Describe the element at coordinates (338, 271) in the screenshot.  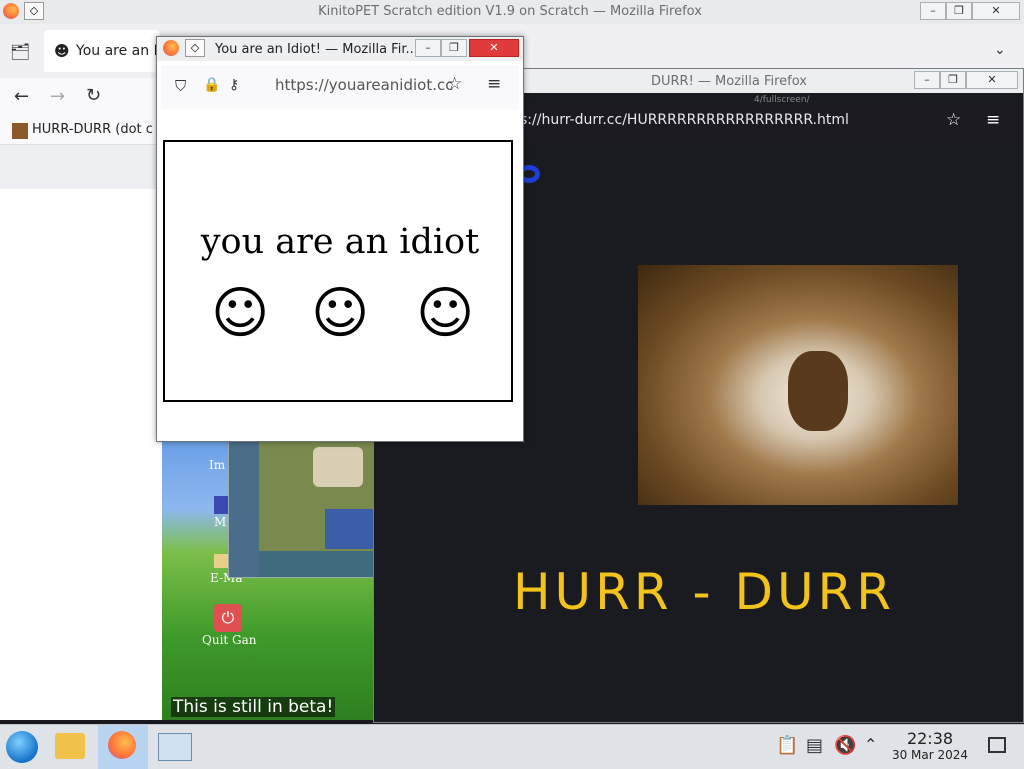
I see `idiot-message-box: you are an idiot ☺ ☺ ☺` at that location.